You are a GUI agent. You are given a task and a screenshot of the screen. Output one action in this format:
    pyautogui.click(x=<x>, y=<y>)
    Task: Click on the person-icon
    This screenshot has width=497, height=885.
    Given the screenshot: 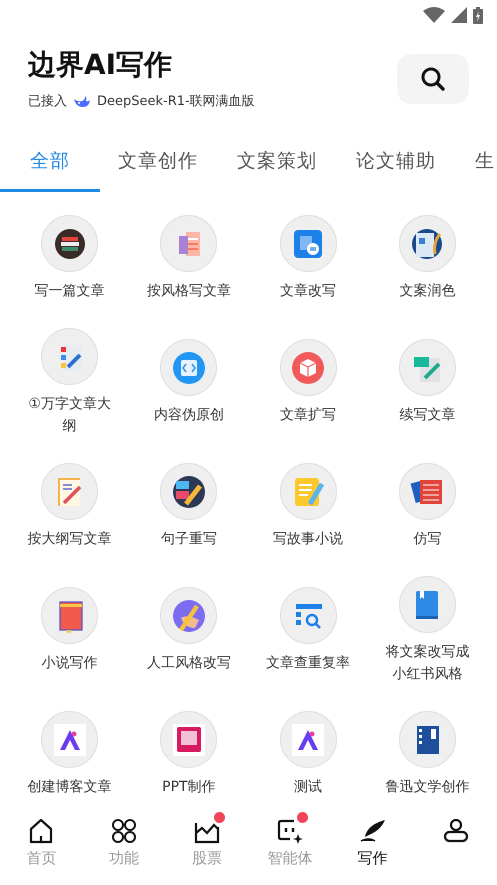 What is the action you would take?
    pyautogui.click(x=456, y=831)
    